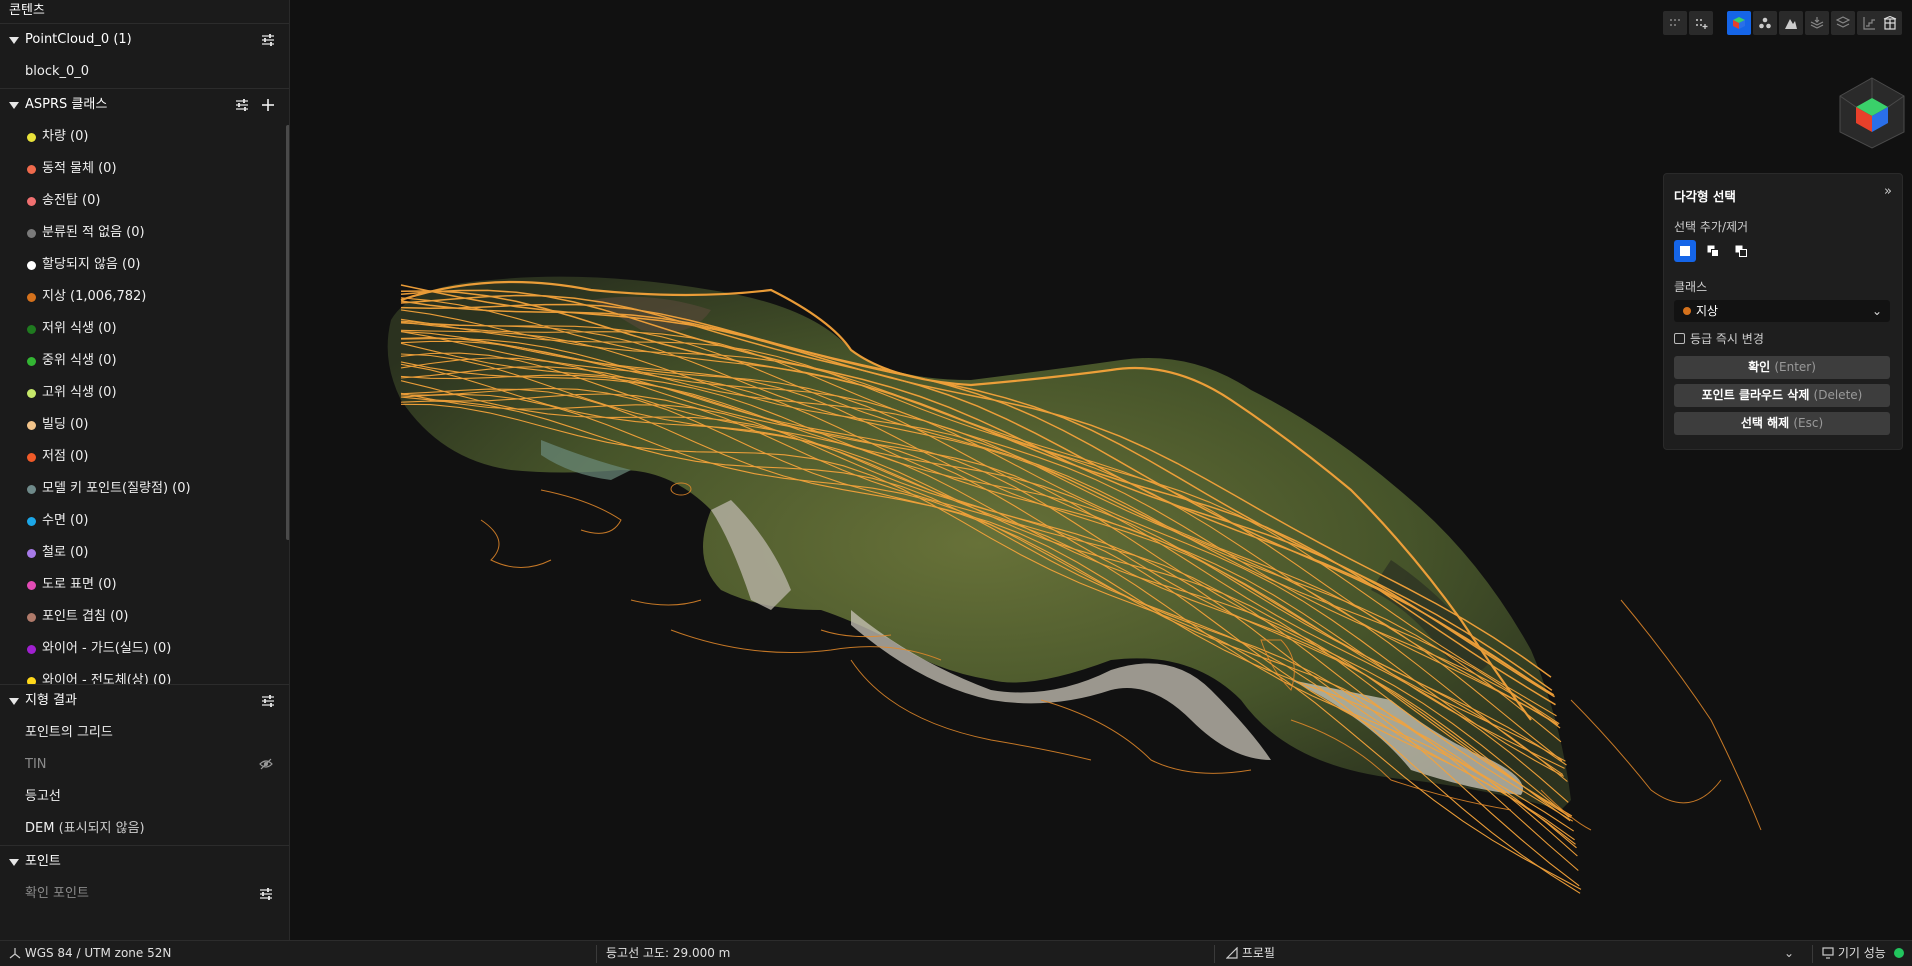  I want to click on asprs-class-item: 저위 식생 (0), so click(144, 329).